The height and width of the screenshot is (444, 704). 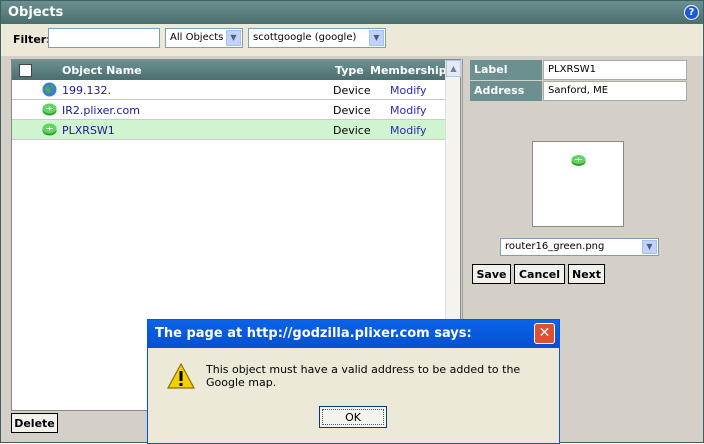 I want to click on row-name: IR2.plixer.com, so click(x=101, y=110).